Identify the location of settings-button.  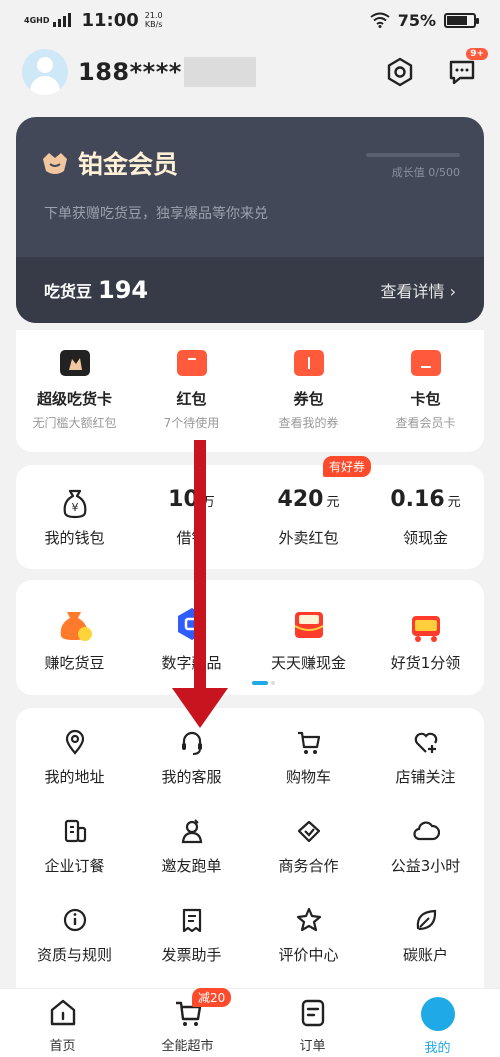
(400, 72).